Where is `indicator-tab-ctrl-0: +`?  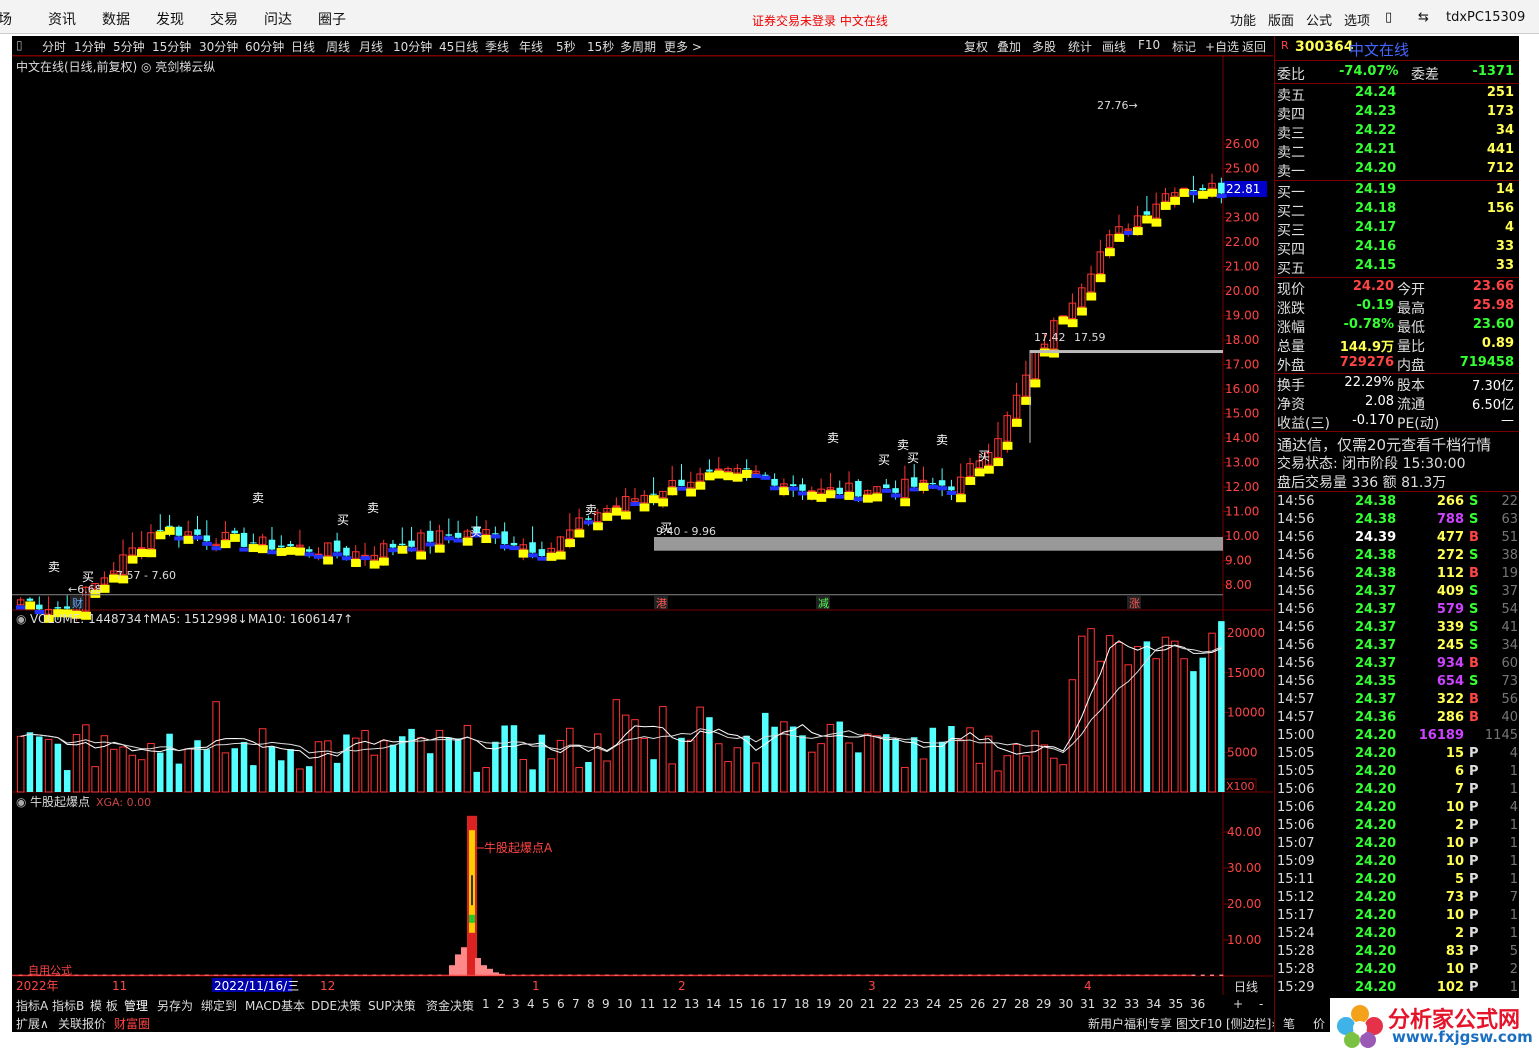 indicator-tab-ctrl-0: + is located at coordinates (1238, 1004).